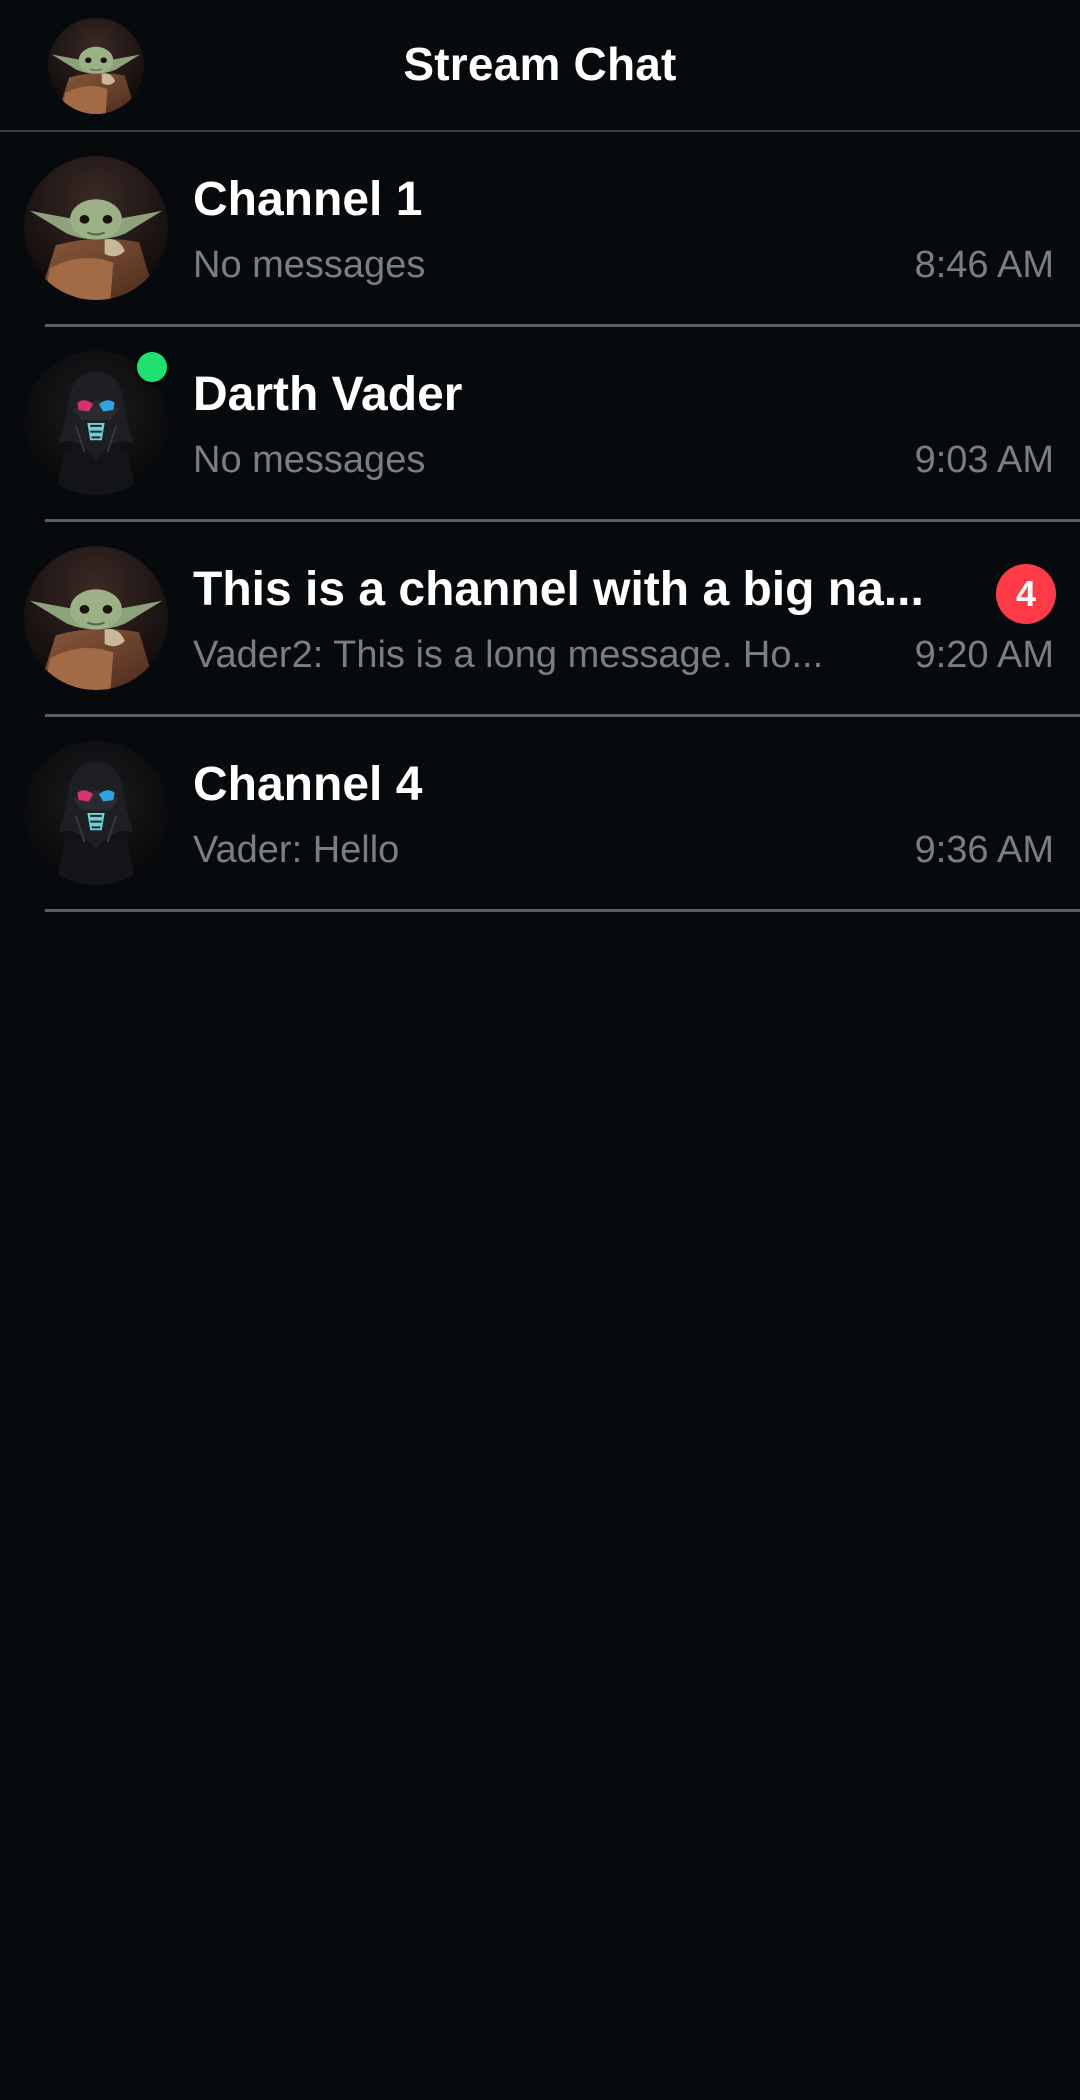  Describe the element at coordinates (562, 910) in the screenshot. I see `divider` at that location.